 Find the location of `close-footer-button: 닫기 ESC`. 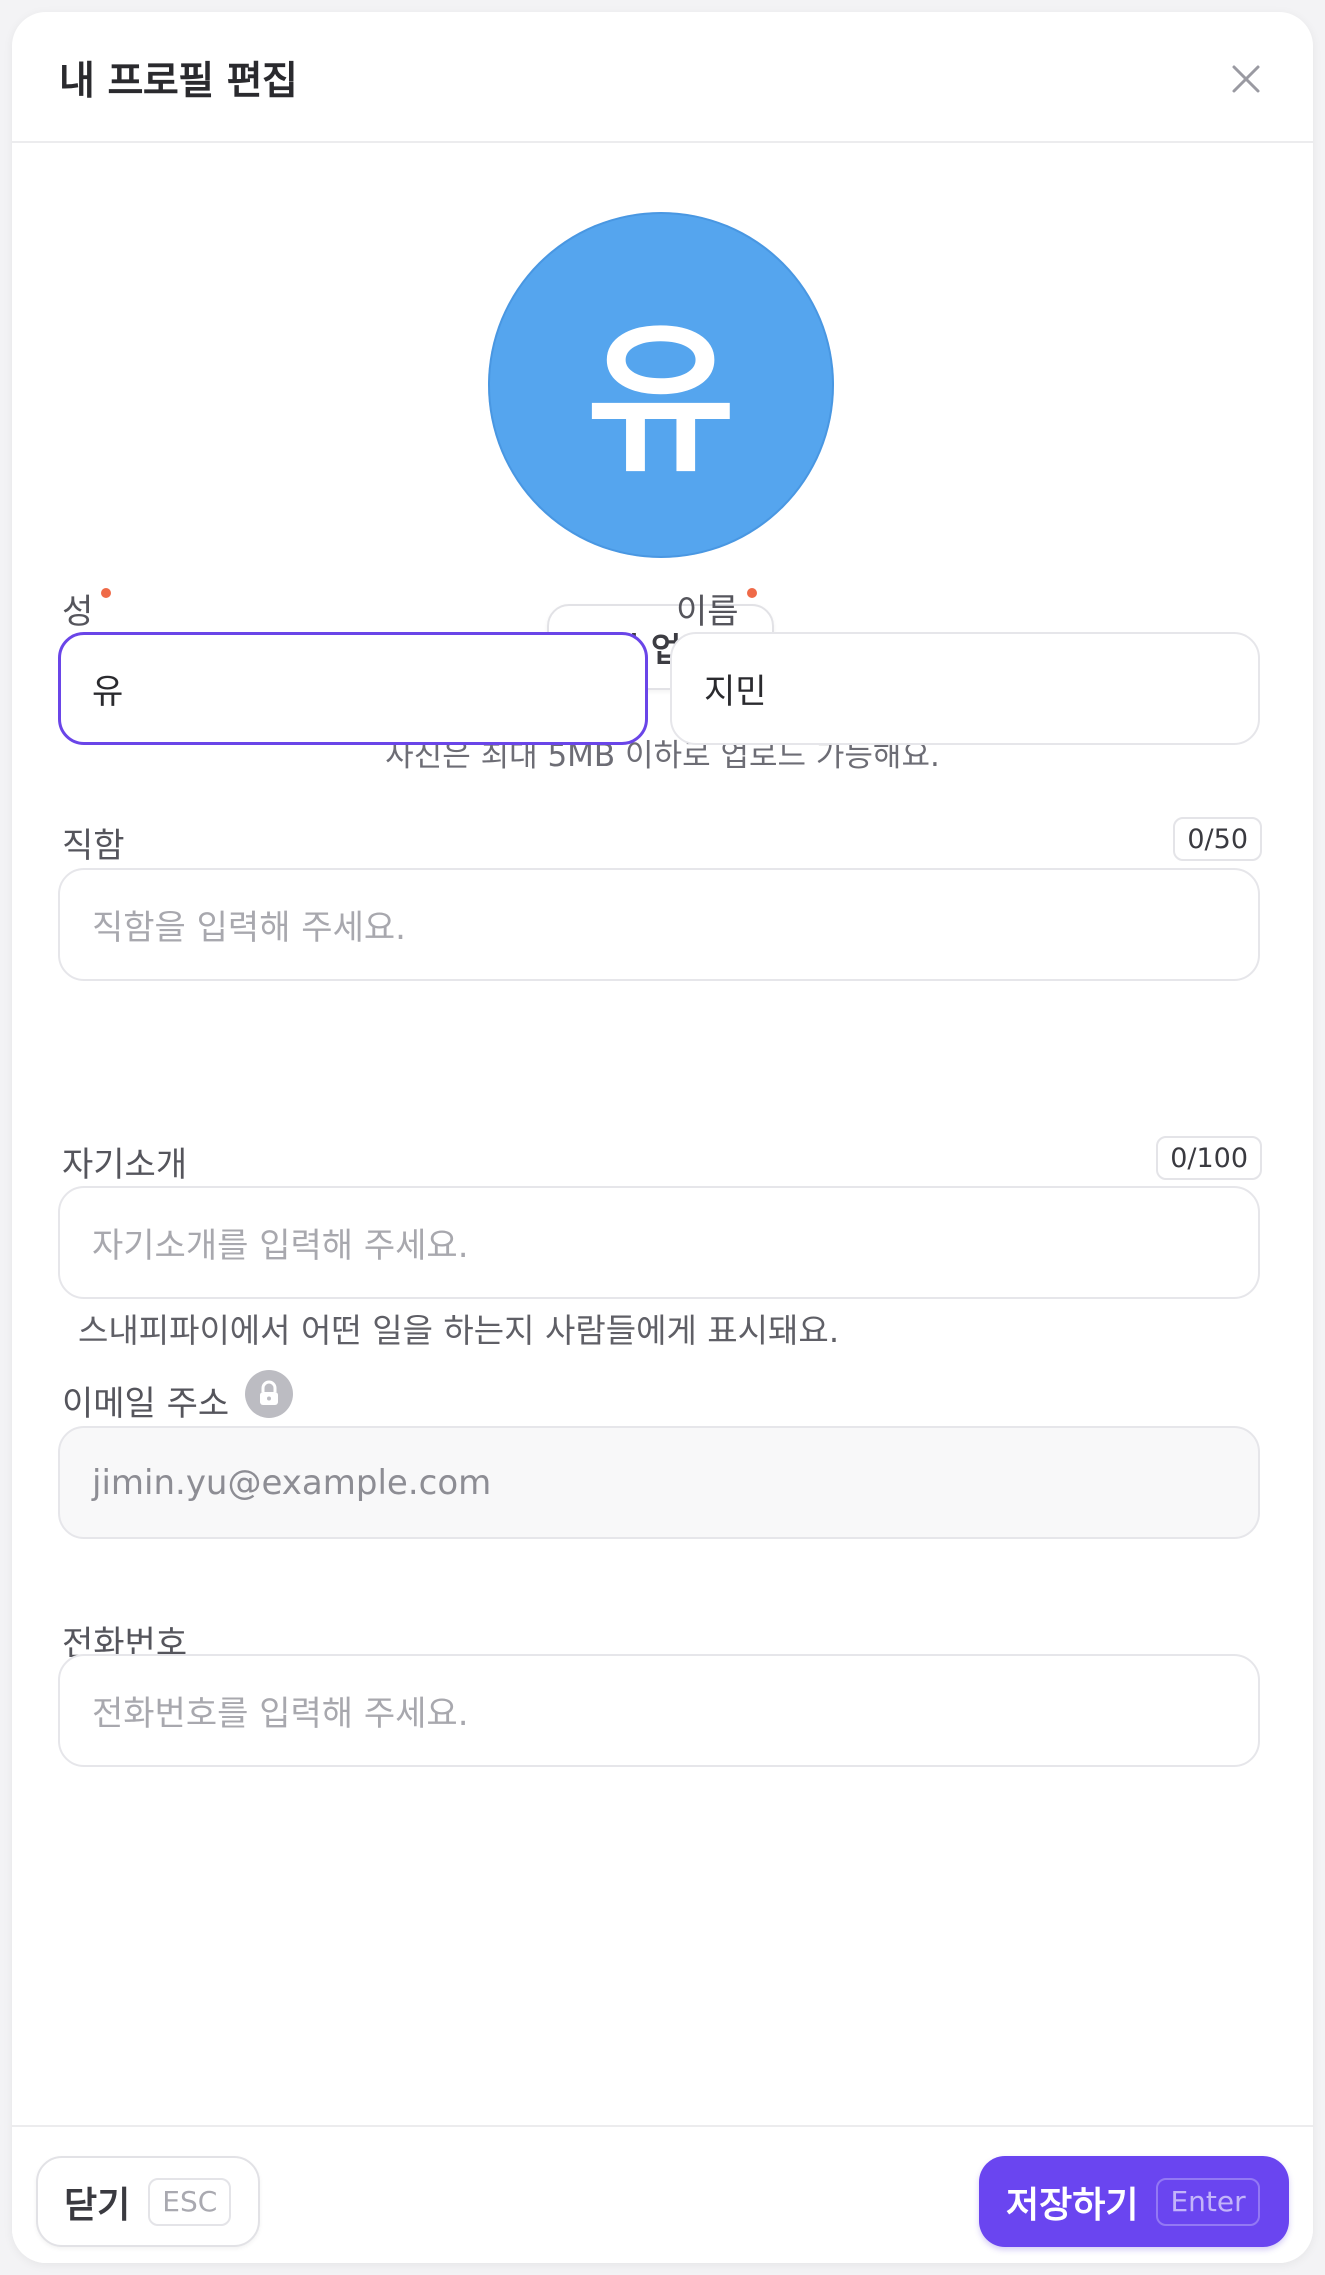

close-footer-button: 닫기 ESC is located at coordinates (148, 2201).